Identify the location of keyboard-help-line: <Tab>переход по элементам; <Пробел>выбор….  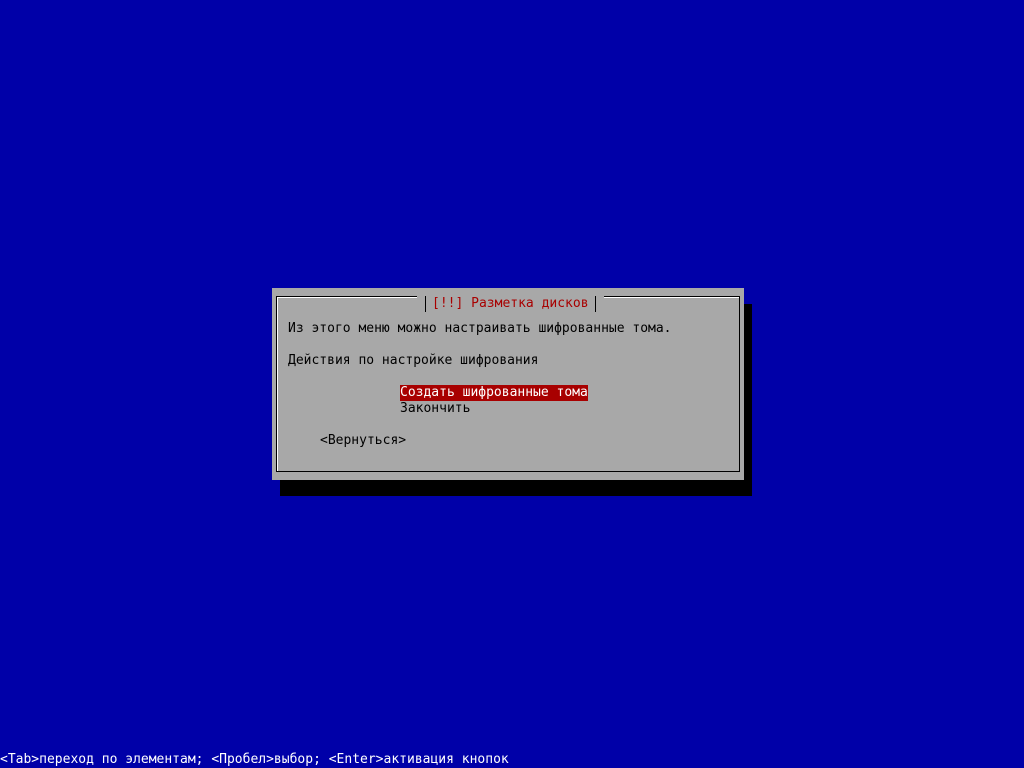
(254, 759).